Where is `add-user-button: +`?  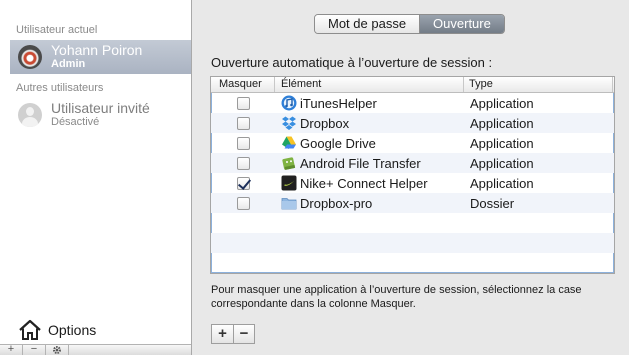 add-user-button: + is located at coordinates (11, 349).